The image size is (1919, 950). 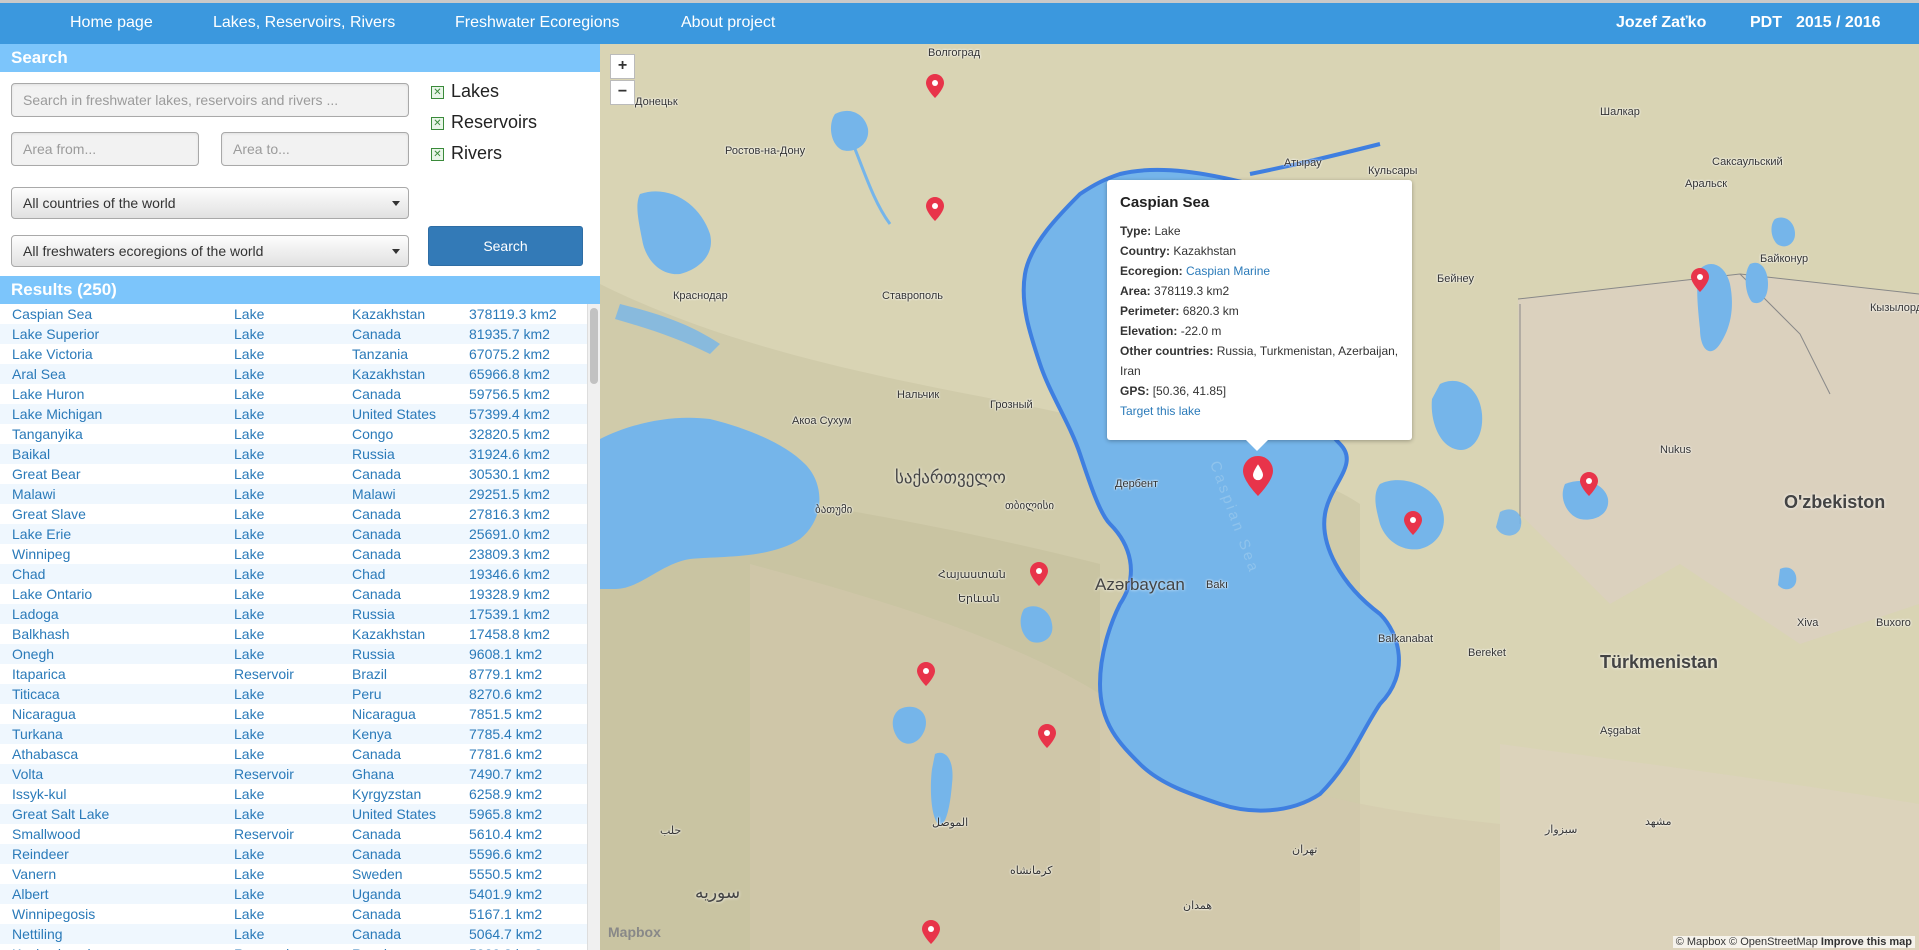 I want to click on result-row: Issyk-kul Lake Kyrgyzstan 6258.9 km2, so click(x=293, y=794).